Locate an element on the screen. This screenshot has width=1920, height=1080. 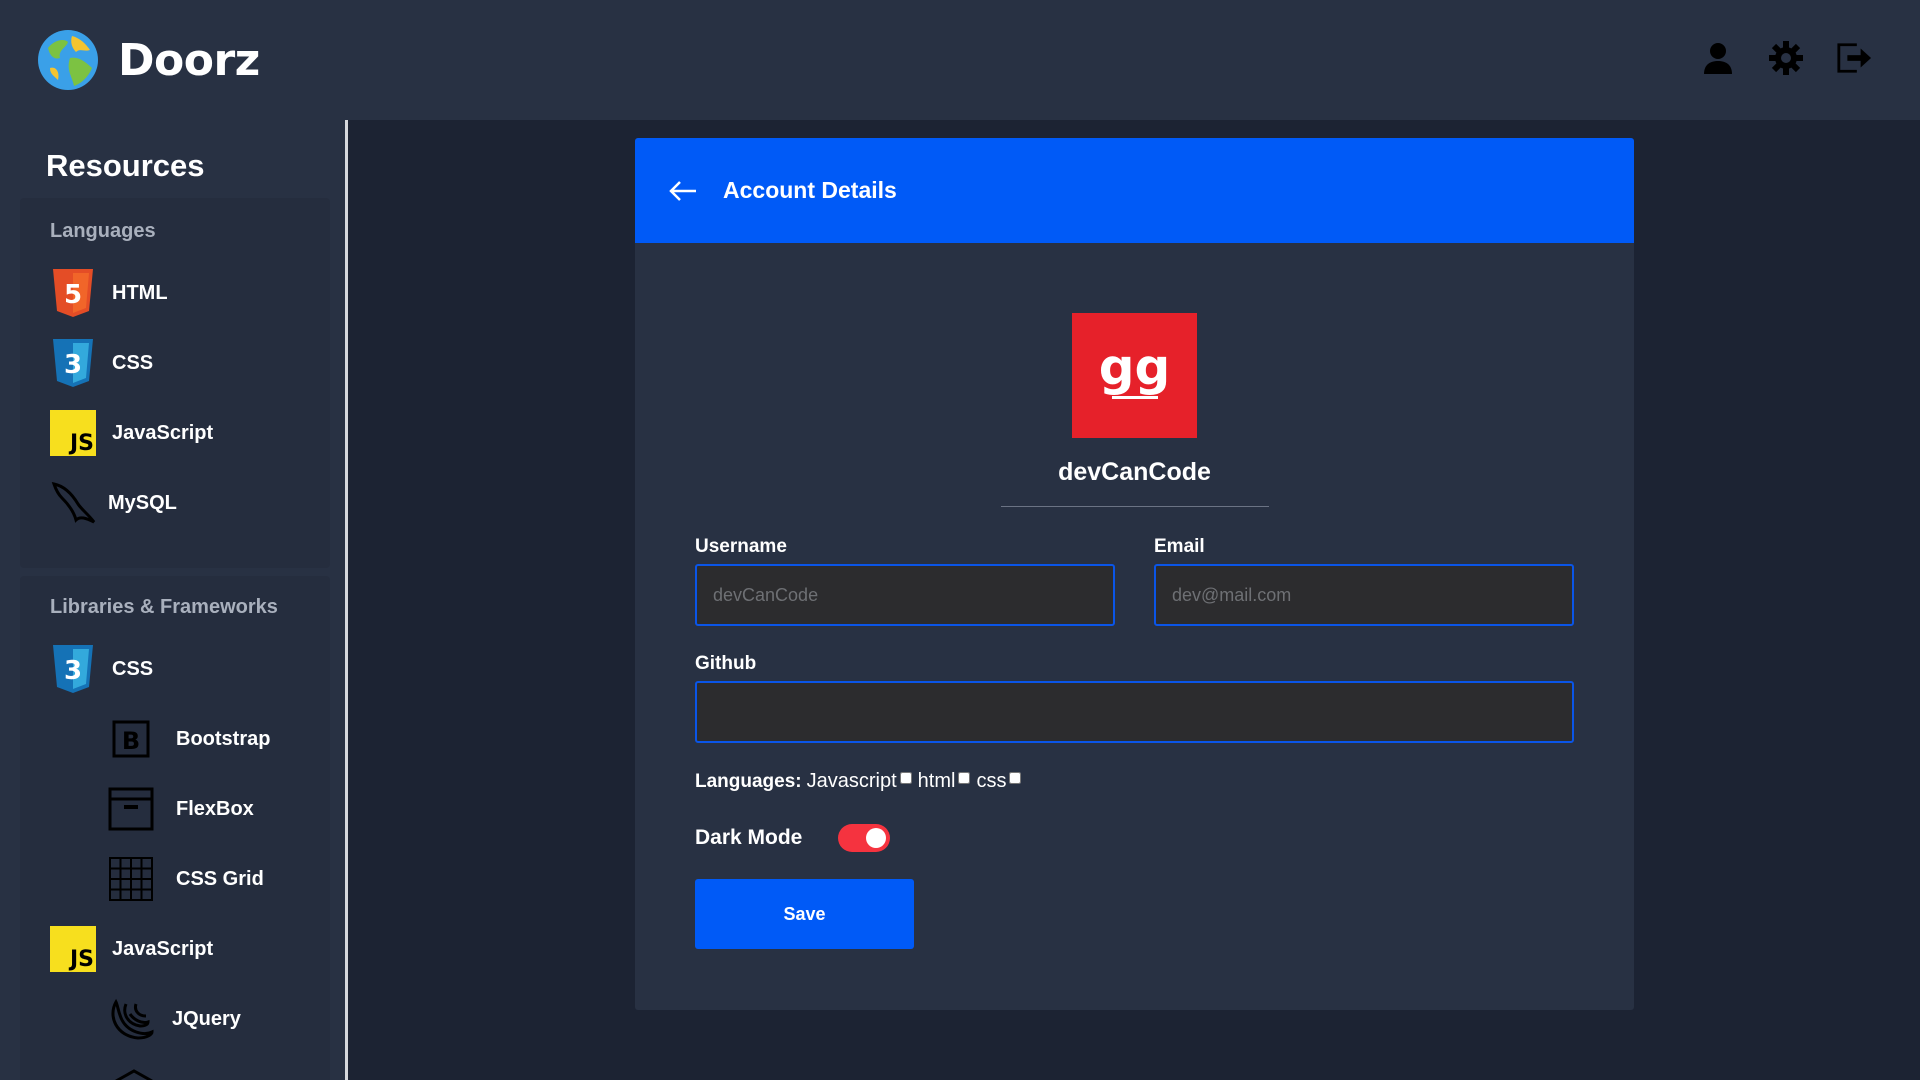
mysql-dolphin-icon is located at coordinates (73, 503).